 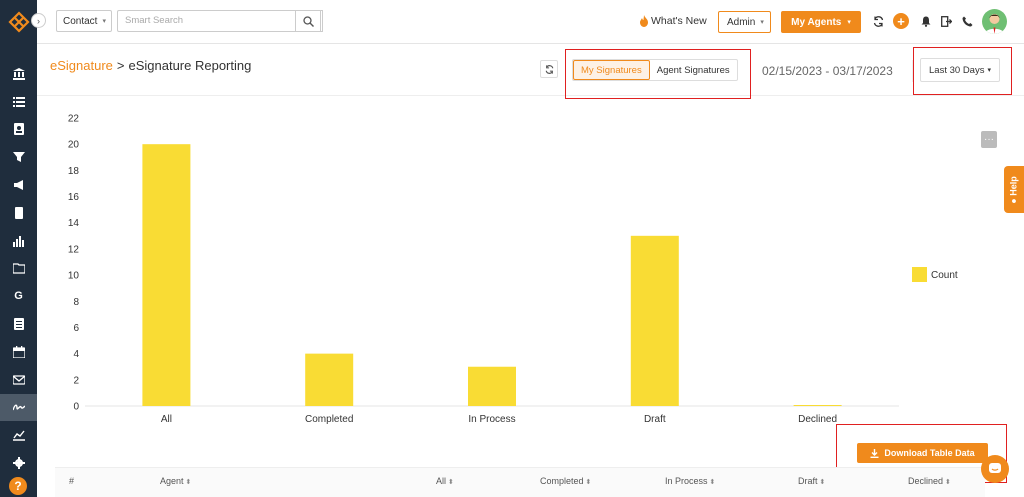 I want to click on logout-icon, so click(x=946, y=21).